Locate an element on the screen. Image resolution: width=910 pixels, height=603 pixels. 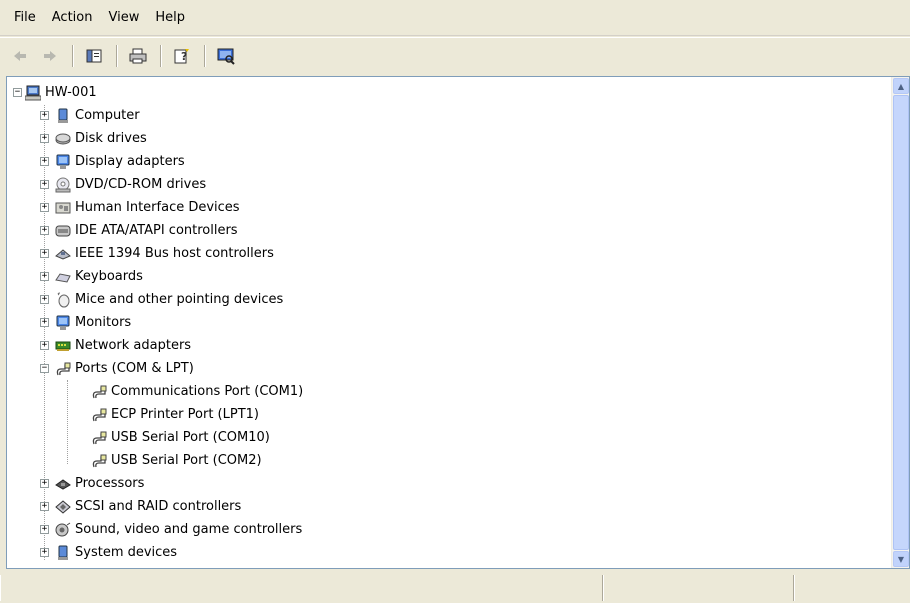
tree-item-human-interface-devices: + Human Interface Devices is located at coordinates (140, 207).